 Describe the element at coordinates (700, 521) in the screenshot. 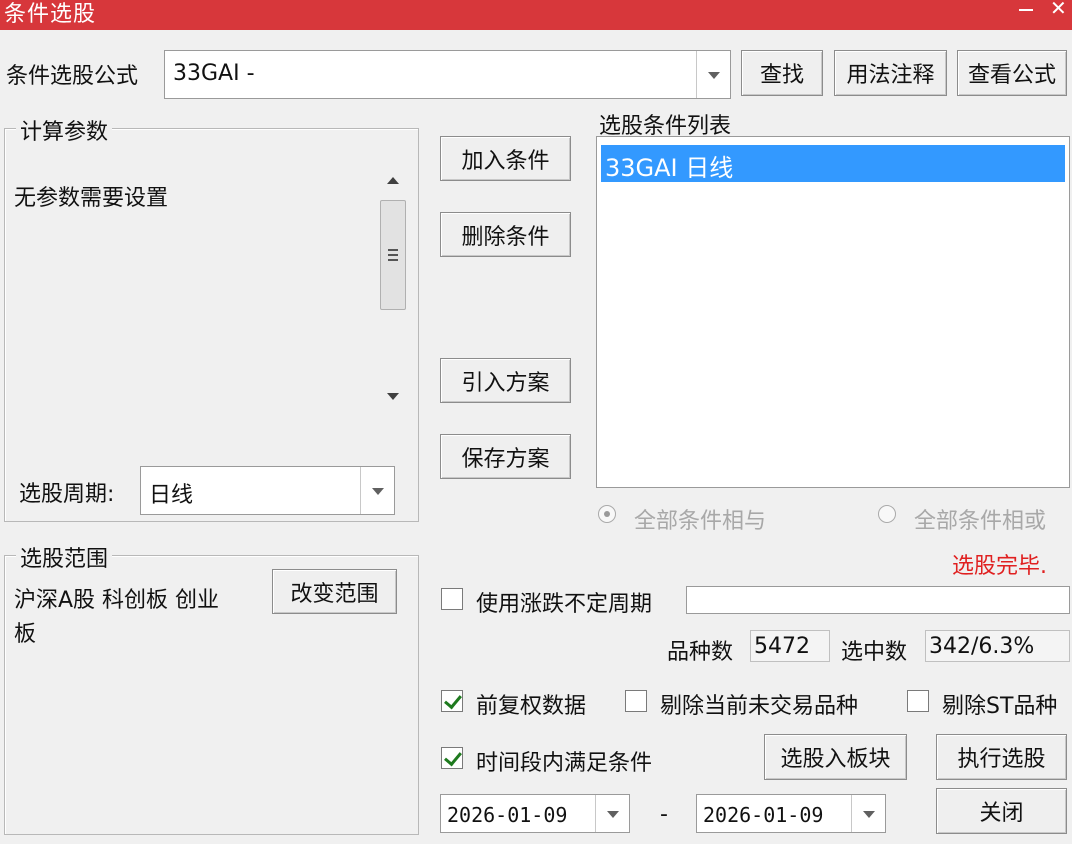

I see `radio-and-label: 全部条件相与` at that location.